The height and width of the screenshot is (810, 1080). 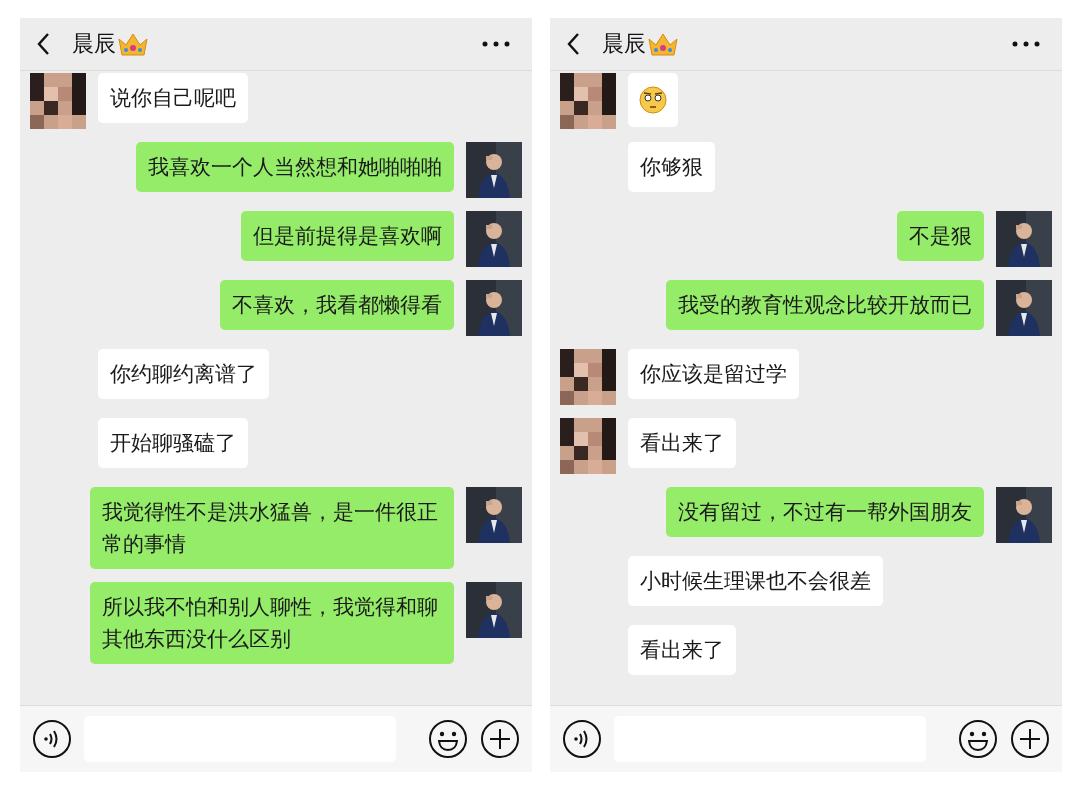 What do you see at coordinates (825, 512) in the screenshot?
I see `message-bubble: 没有留过，不过有一帮外国朋友` at bounding box center [825, 512].